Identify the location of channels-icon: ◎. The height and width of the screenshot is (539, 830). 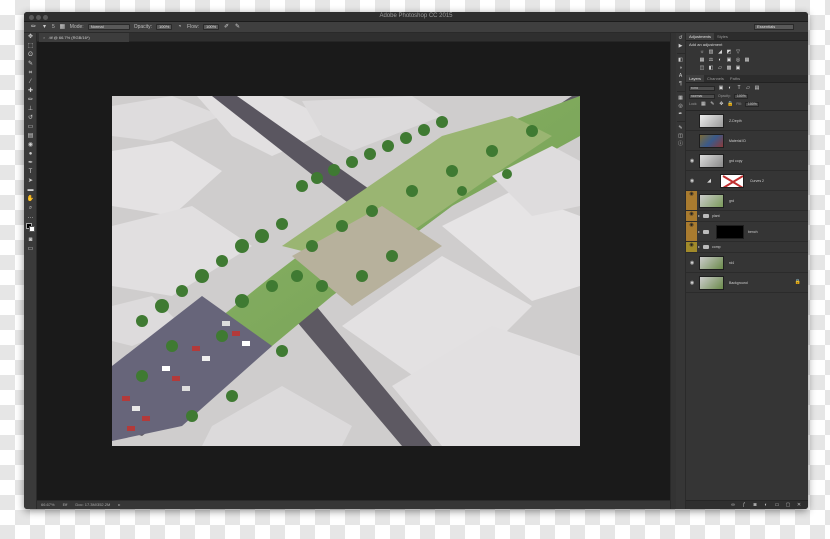
(681, 106).